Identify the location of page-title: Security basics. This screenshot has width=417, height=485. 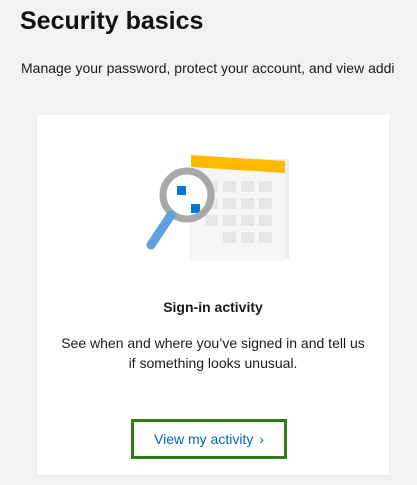
(112, 21).